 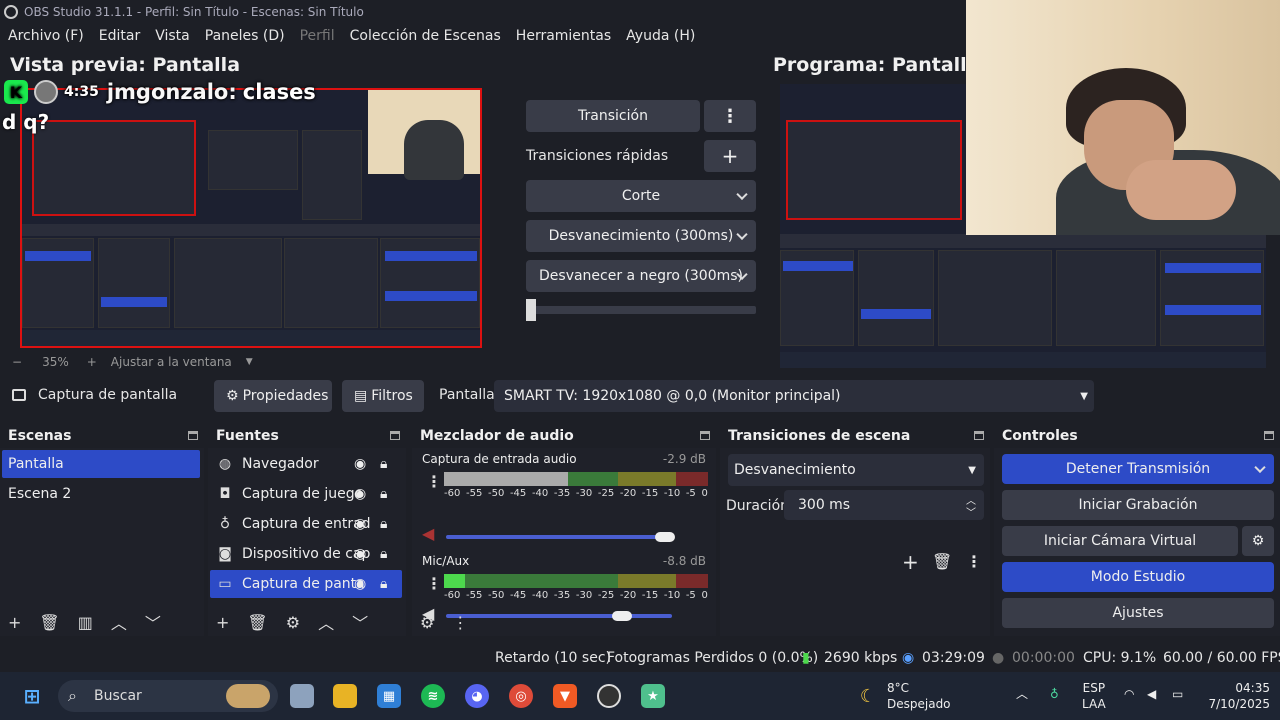 What do you see at coordinates (306, 554) in the screenshot?
I see `source-item-dispositivo: ◙ Dispositivo de cap` at bounding box center [306, 554].